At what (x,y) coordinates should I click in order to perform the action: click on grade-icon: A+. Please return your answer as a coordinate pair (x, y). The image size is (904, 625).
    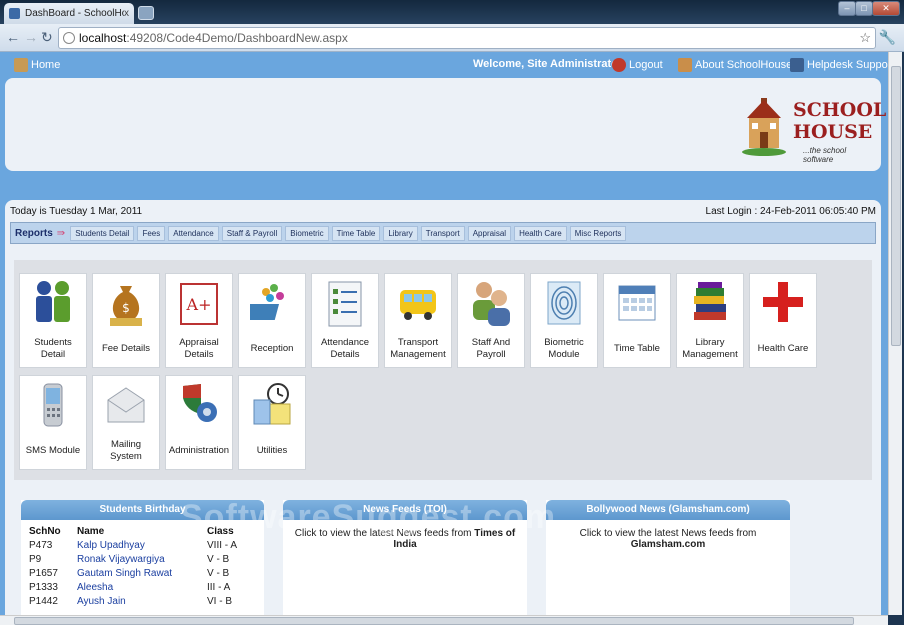
    Looking at the image, I should click on (199, 304).